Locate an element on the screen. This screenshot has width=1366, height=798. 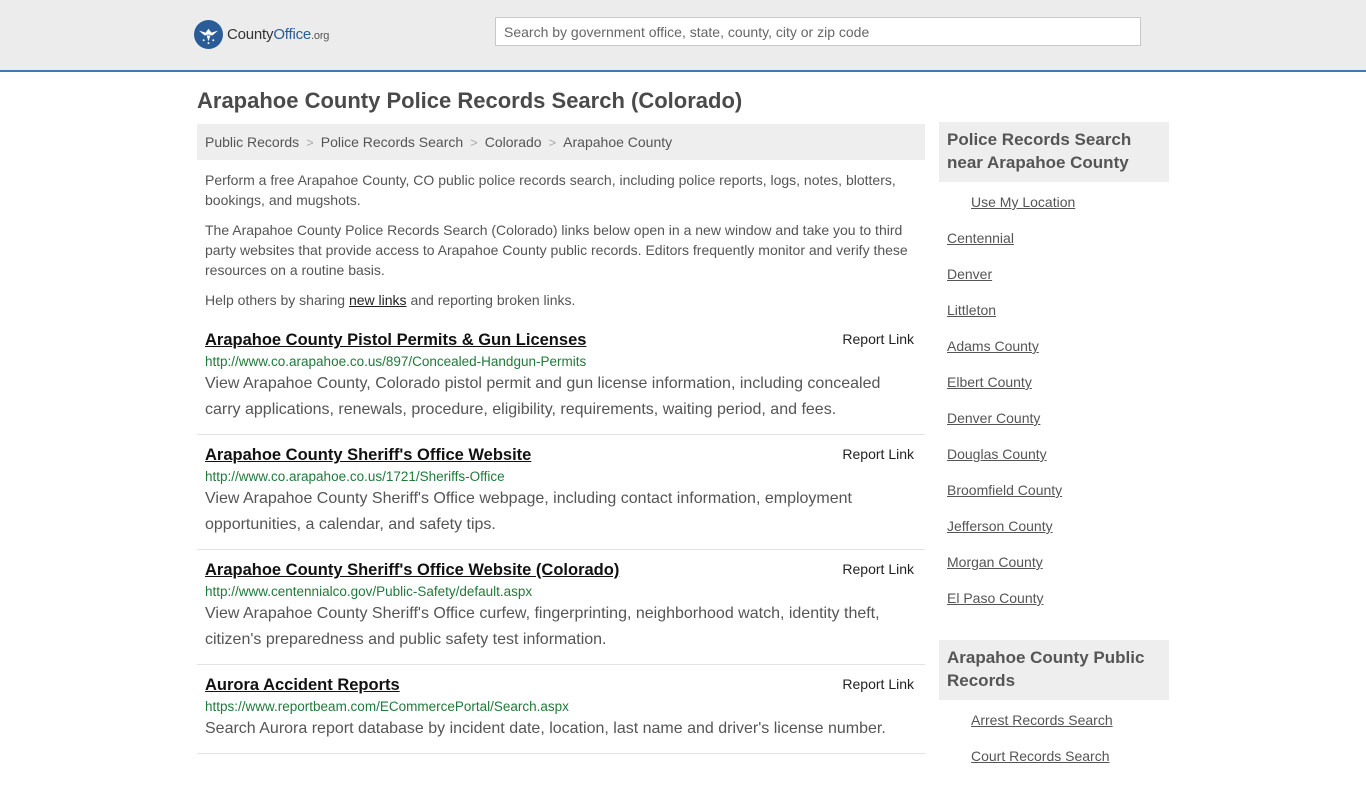
list-item: Centennial is located at coordinates (1058, 248).